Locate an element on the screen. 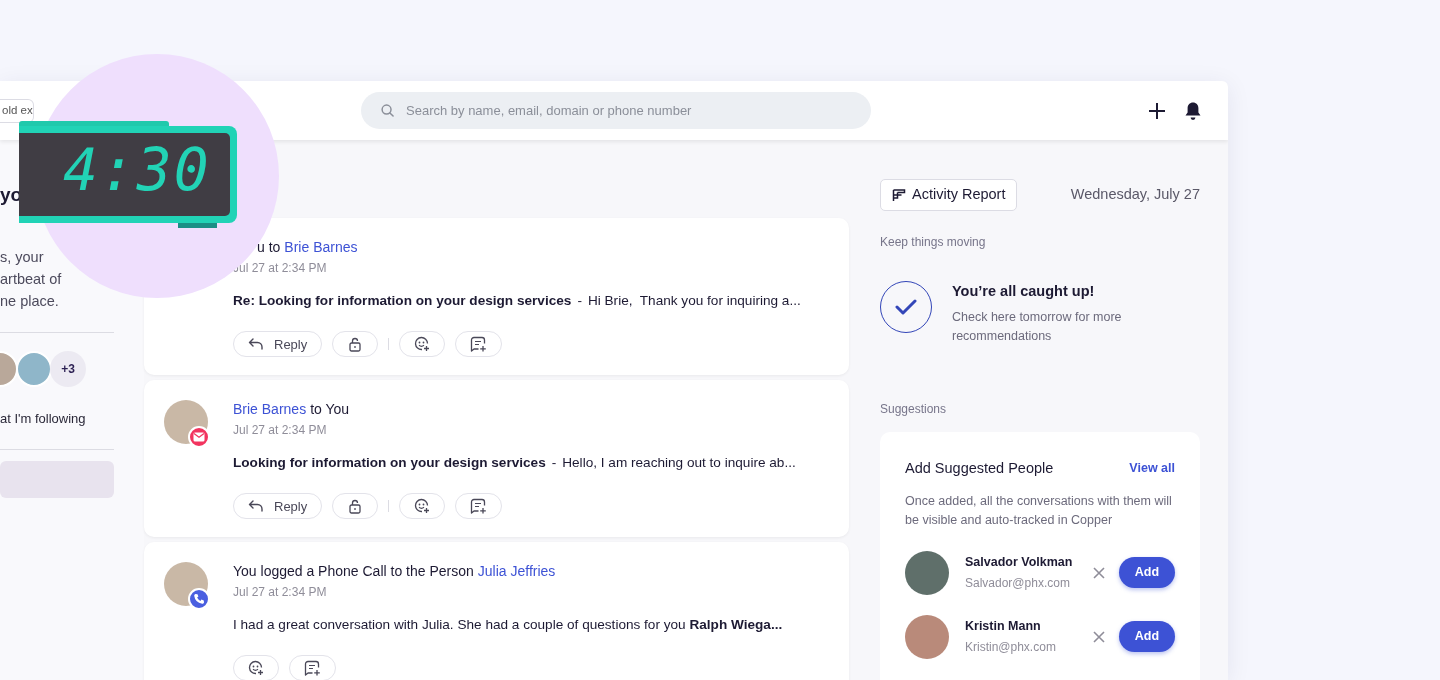 This screenshot has height=680, width=1440. activity-title: to You is located at coordinates (330, 409).